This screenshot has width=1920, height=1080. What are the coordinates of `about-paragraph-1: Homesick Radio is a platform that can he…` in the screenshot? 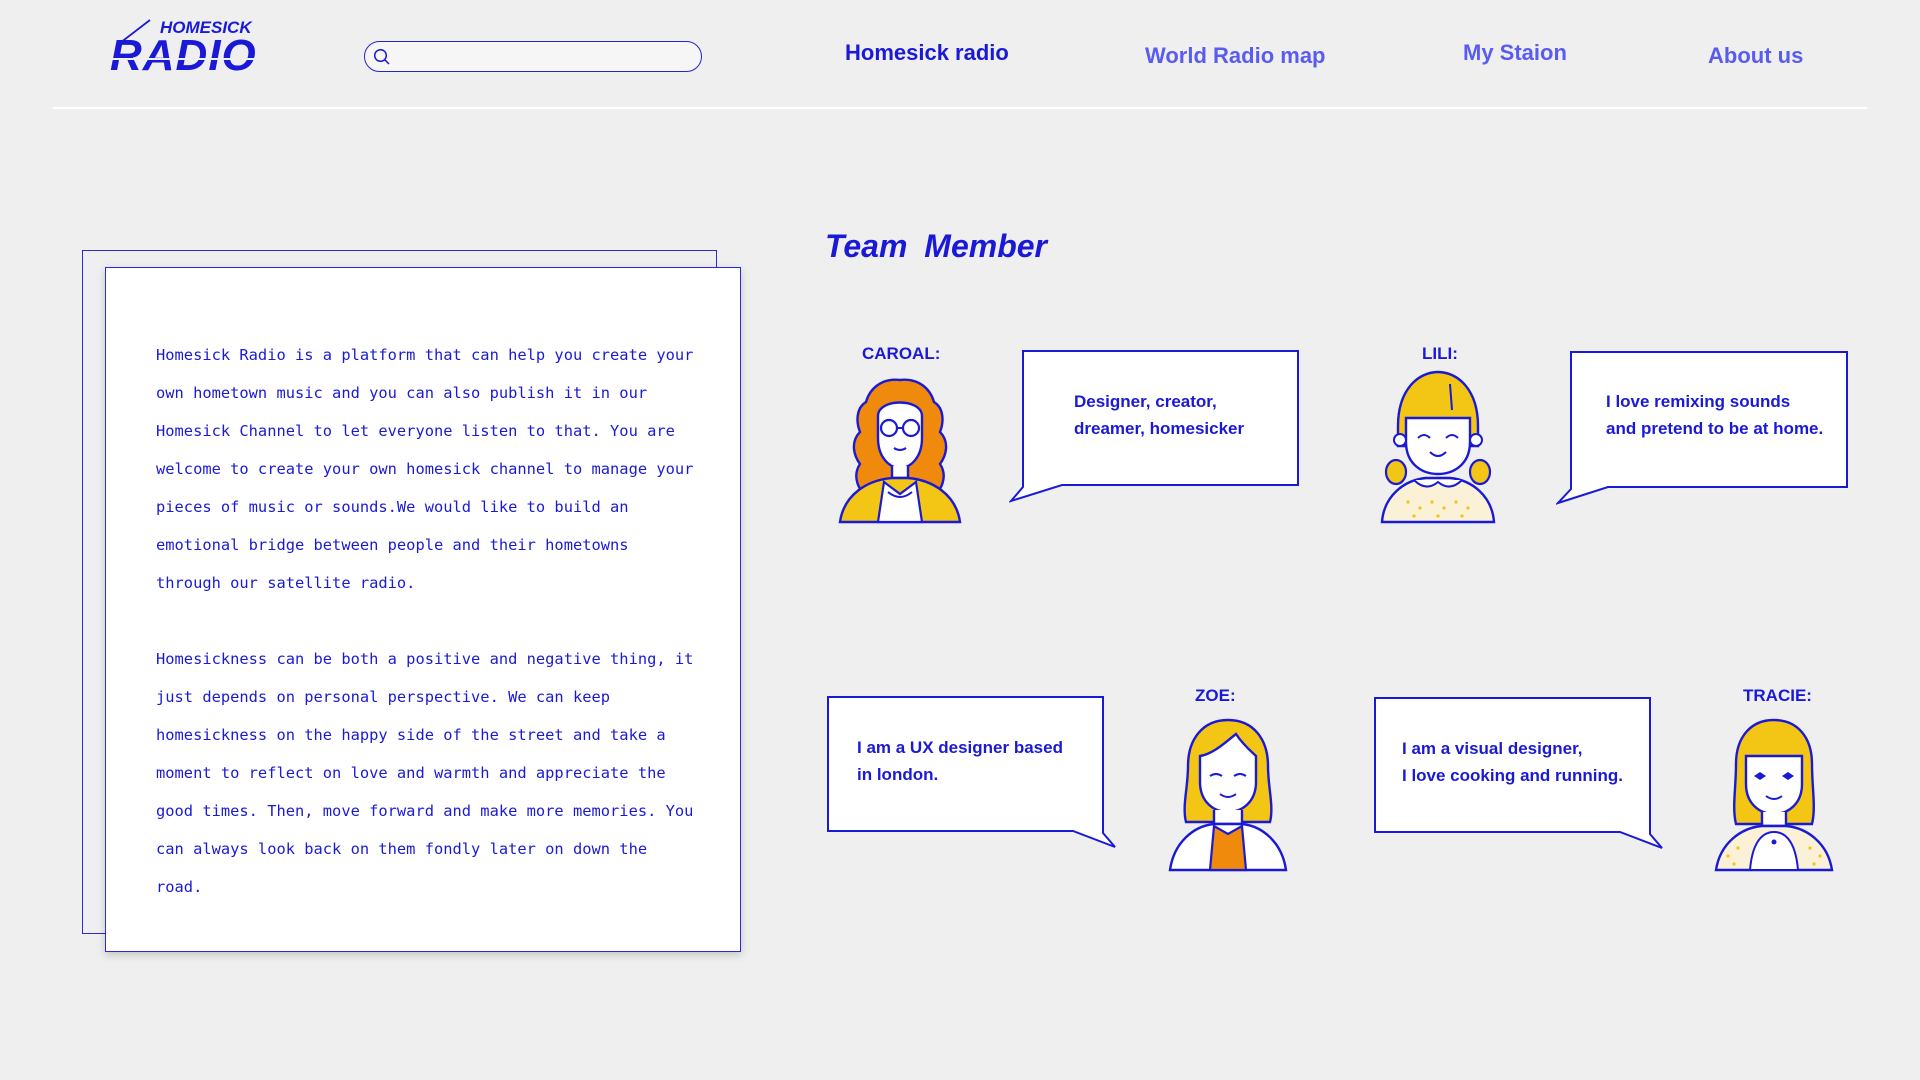 It's located at (425, 469).